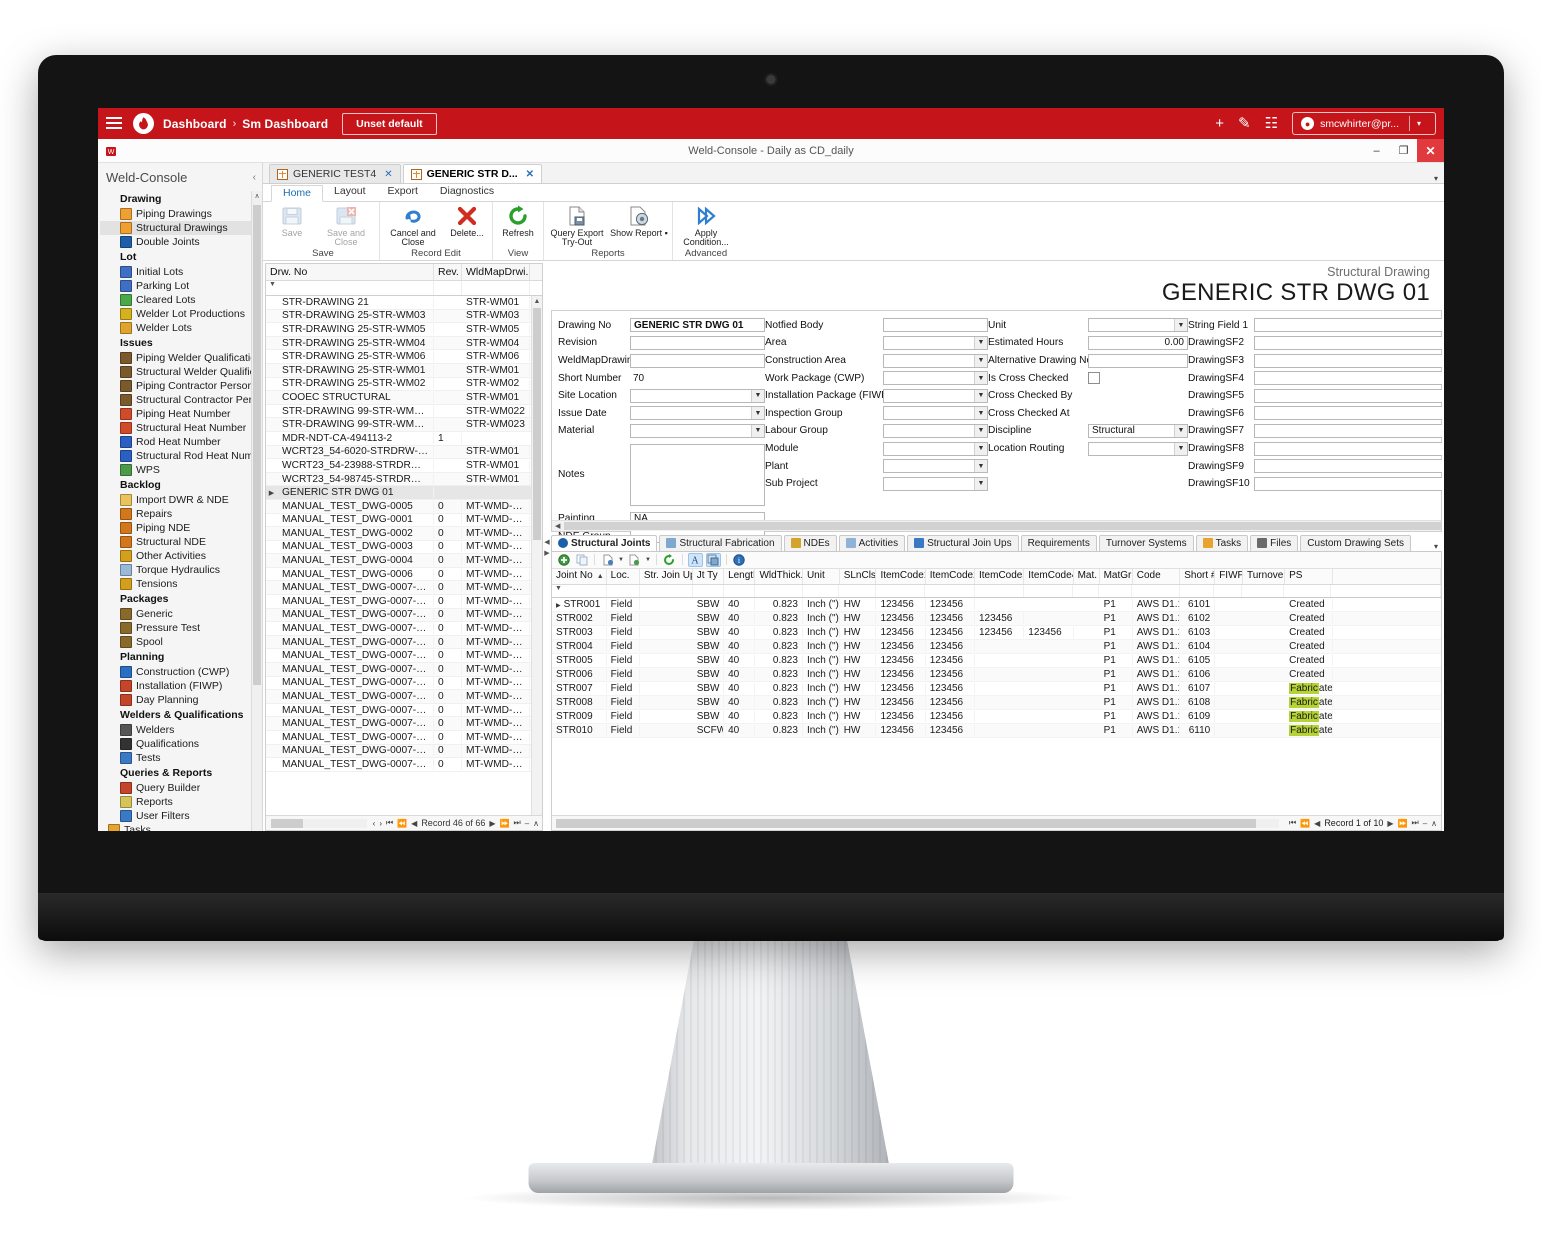 The height and width of the screenshot is (1243, 1541). I want to click on filter-cell-turnover, so click(1263, 590).